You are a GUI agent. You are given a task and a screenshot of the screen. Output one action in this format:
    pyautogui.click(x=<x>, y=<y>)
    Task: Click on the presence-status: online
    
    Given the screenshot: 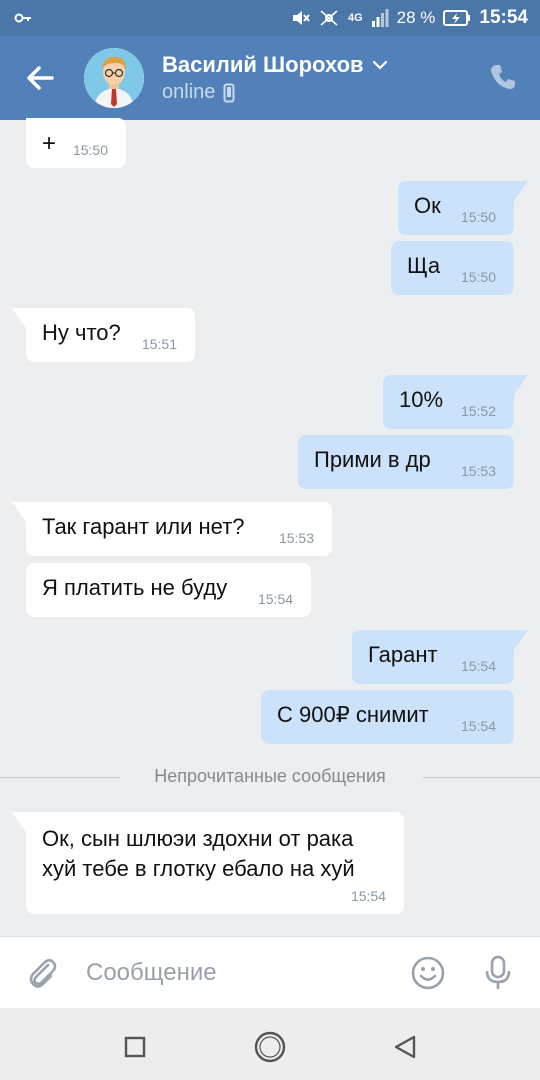 What is the action you would take?
    pyautogui.click(x=198, y=92)
    